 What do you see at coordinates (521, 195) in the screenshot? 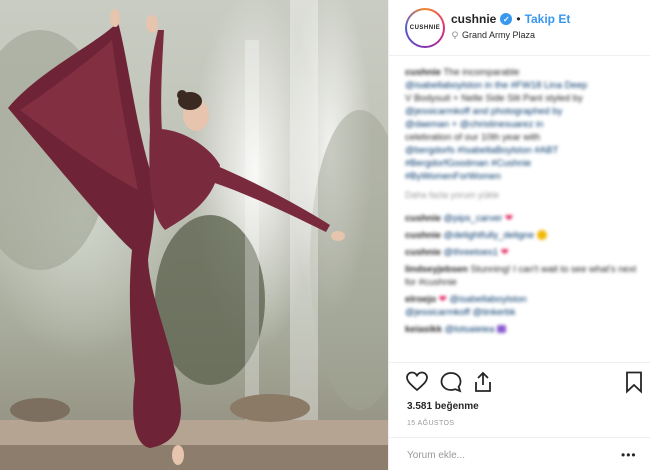
I see `load-more-comments: Daha fazla yorum yükle` at bounding box center [521, 195].